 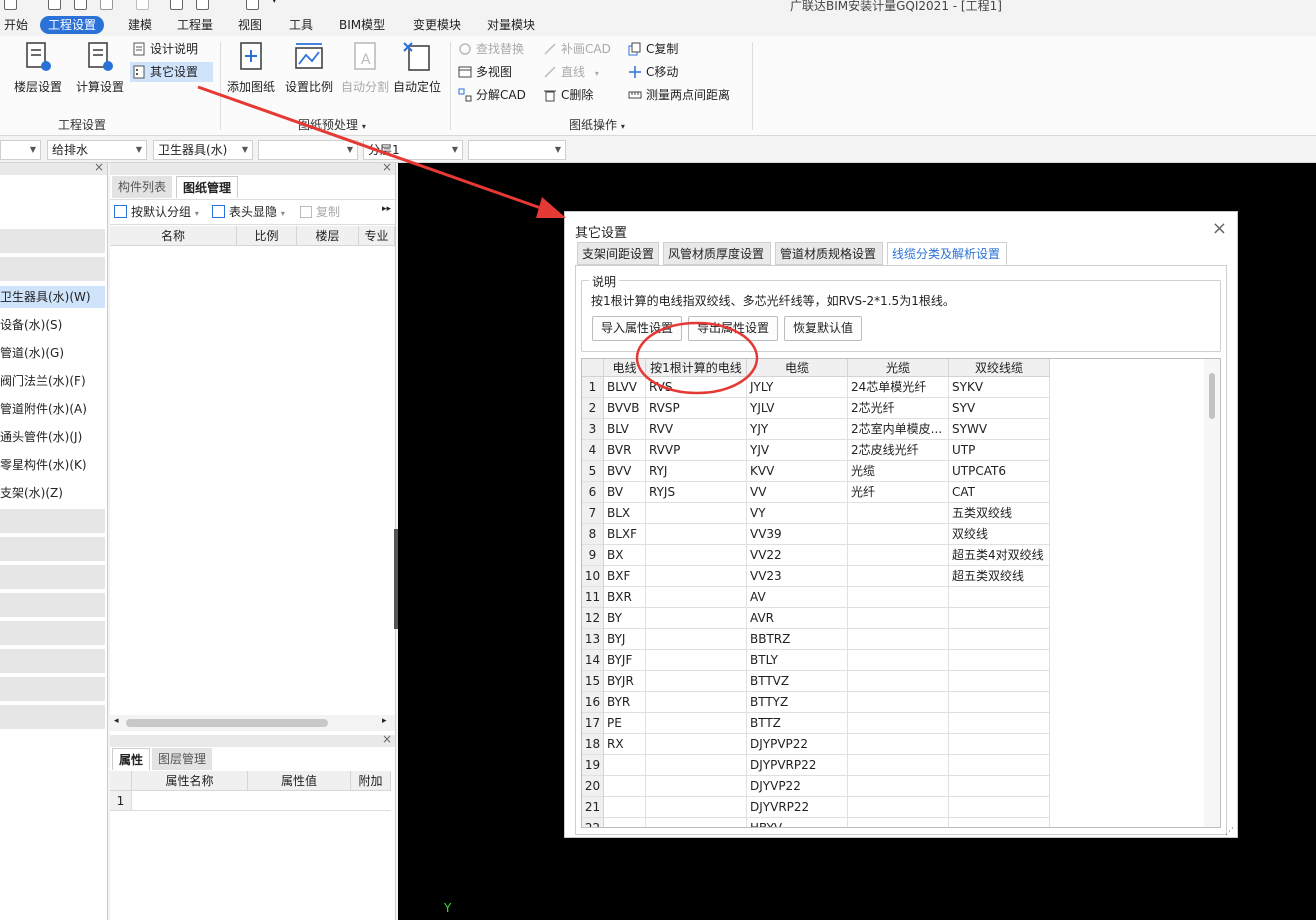 I want to click on annotation-circle, so click(x=697, y=358).